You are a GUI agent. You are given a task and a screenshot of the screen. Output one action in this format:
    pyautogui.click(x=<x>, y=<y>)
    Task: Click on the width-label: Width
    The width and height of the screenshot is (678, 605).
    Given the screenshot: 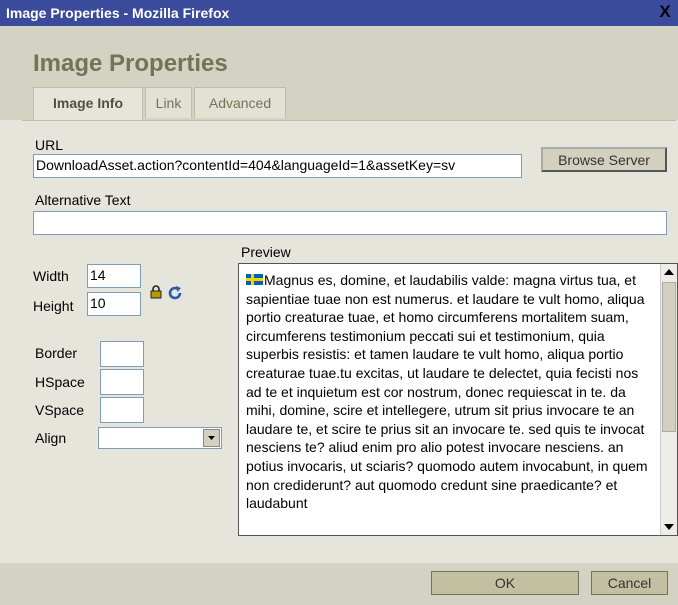 What is the action you would take?
    pyautogui.click(x=51, y=276)
    